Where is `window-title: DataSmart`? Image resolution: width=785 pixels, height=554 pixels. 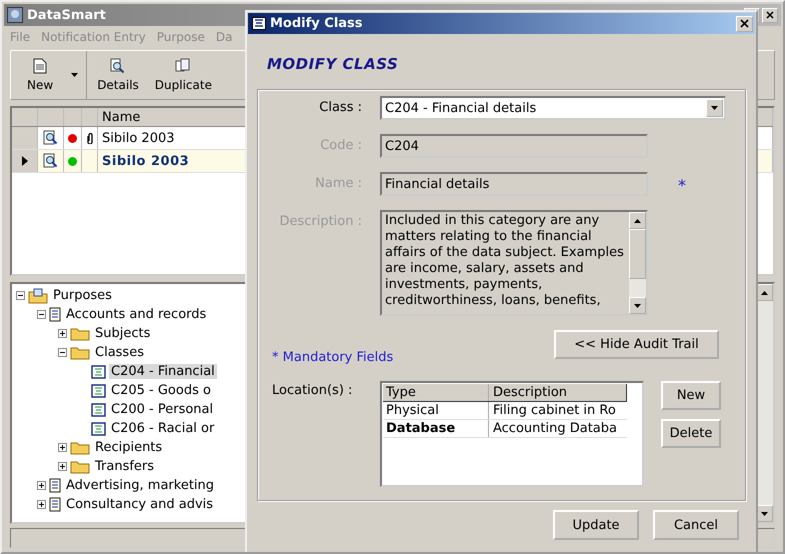 window-title: DataSmart is located at coordinates (66, 15).